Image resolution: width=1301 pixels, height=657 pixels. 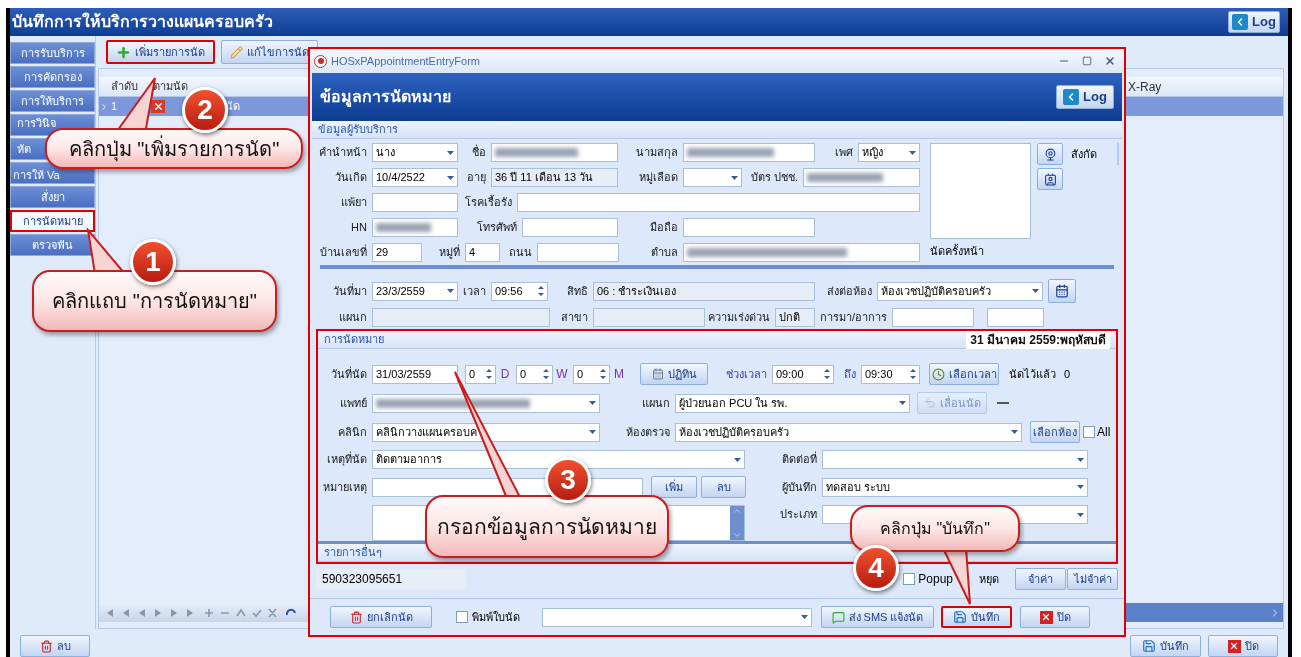 I want to click on checkbox-label: หยุด, so click(x=989, y=579).